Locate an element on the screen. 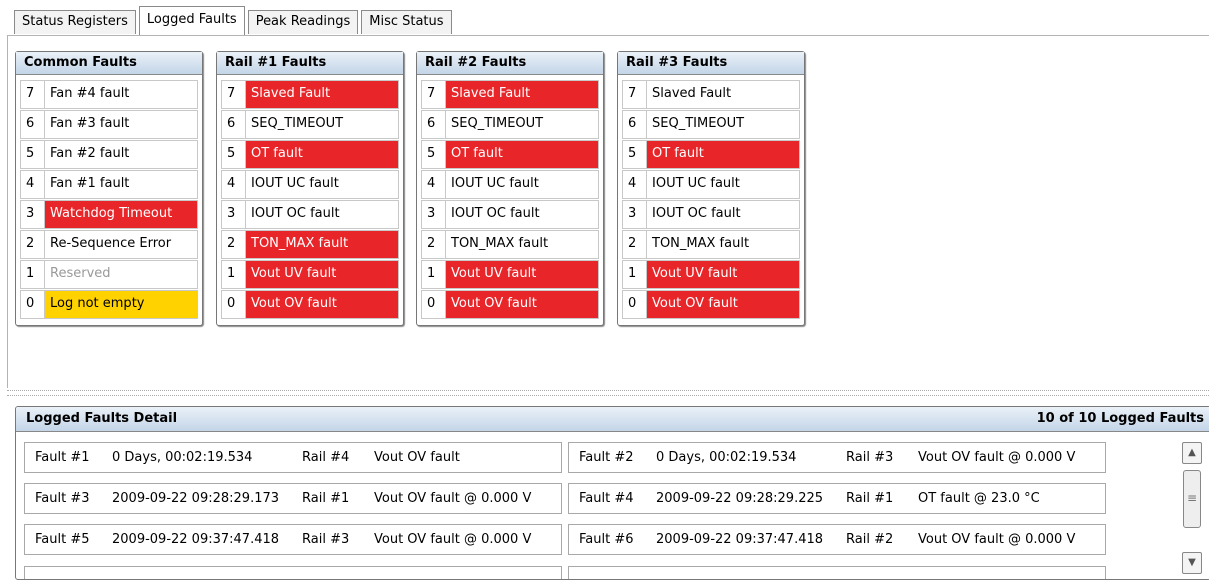  fault-rail: Rail #1 is located at coordinates (870, 498).